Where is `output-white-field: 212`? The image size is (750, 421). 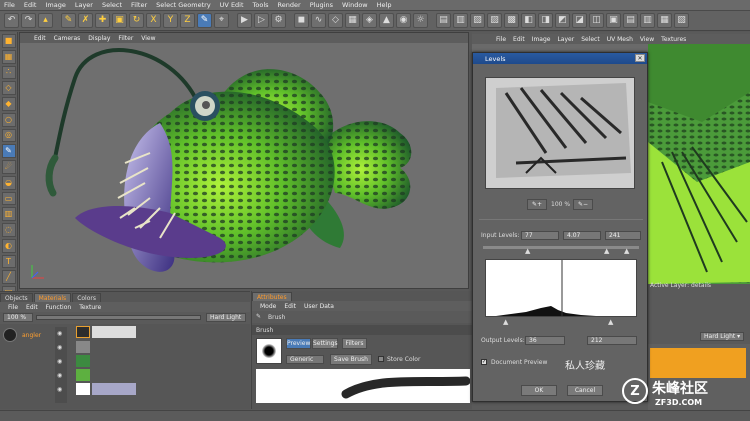
output-white-field: 212 is located at coordinates (612, 340).